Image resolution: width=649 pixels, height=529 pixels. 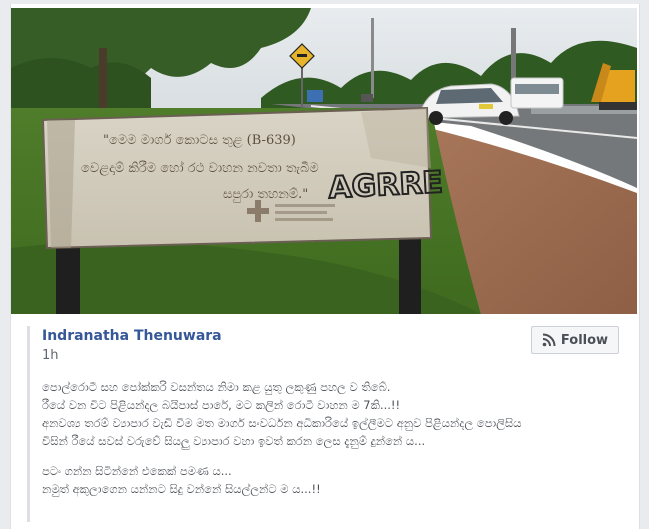 What do you see at coordinates (386, 185) in the screenshot?
I see `graffiti-tag: AGRRE` at bounding box center [386, 185].